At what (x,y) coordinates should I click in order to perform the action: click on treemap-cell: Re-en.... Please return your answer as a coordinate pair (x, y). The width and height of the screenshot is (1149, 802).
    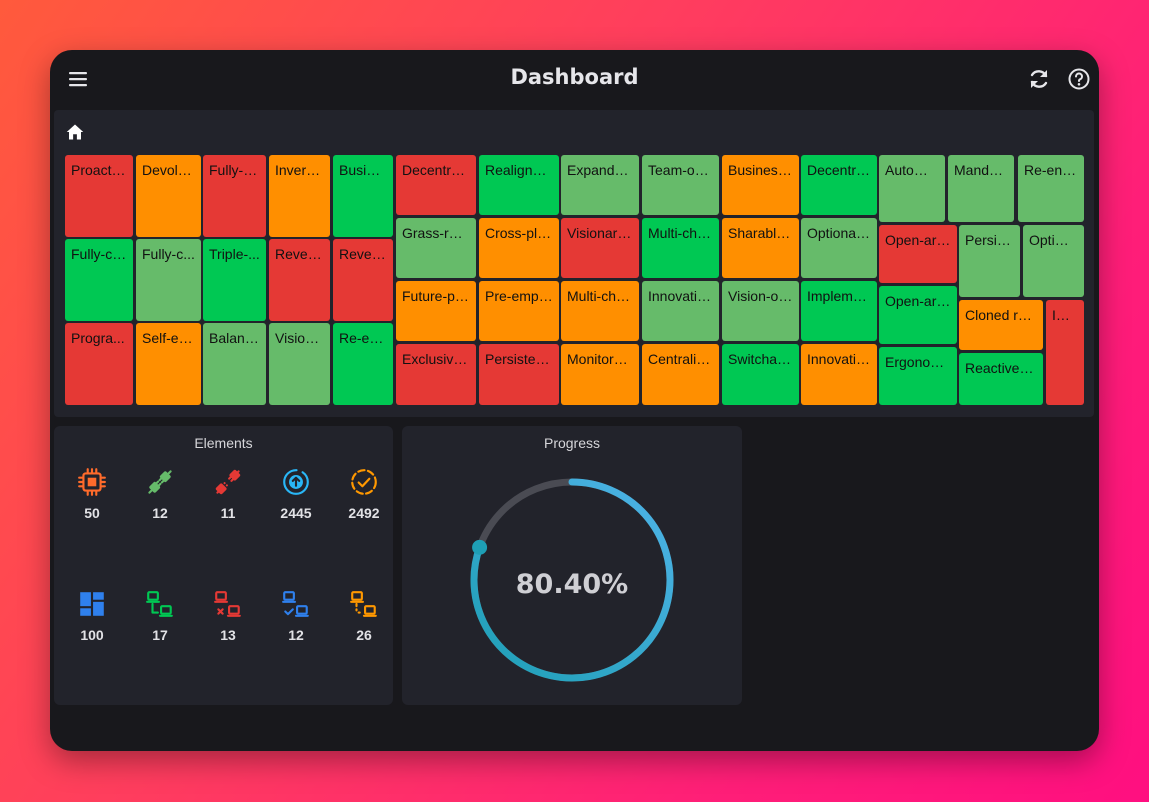
    Looking at the image, I should click on (363, 364).